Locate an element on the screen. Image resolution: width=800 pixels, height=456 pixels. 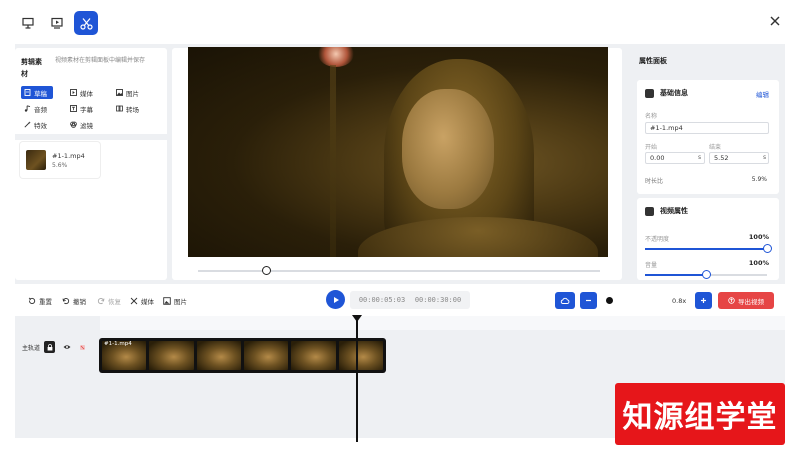
cloud-button is located at coordinates (565, 300).